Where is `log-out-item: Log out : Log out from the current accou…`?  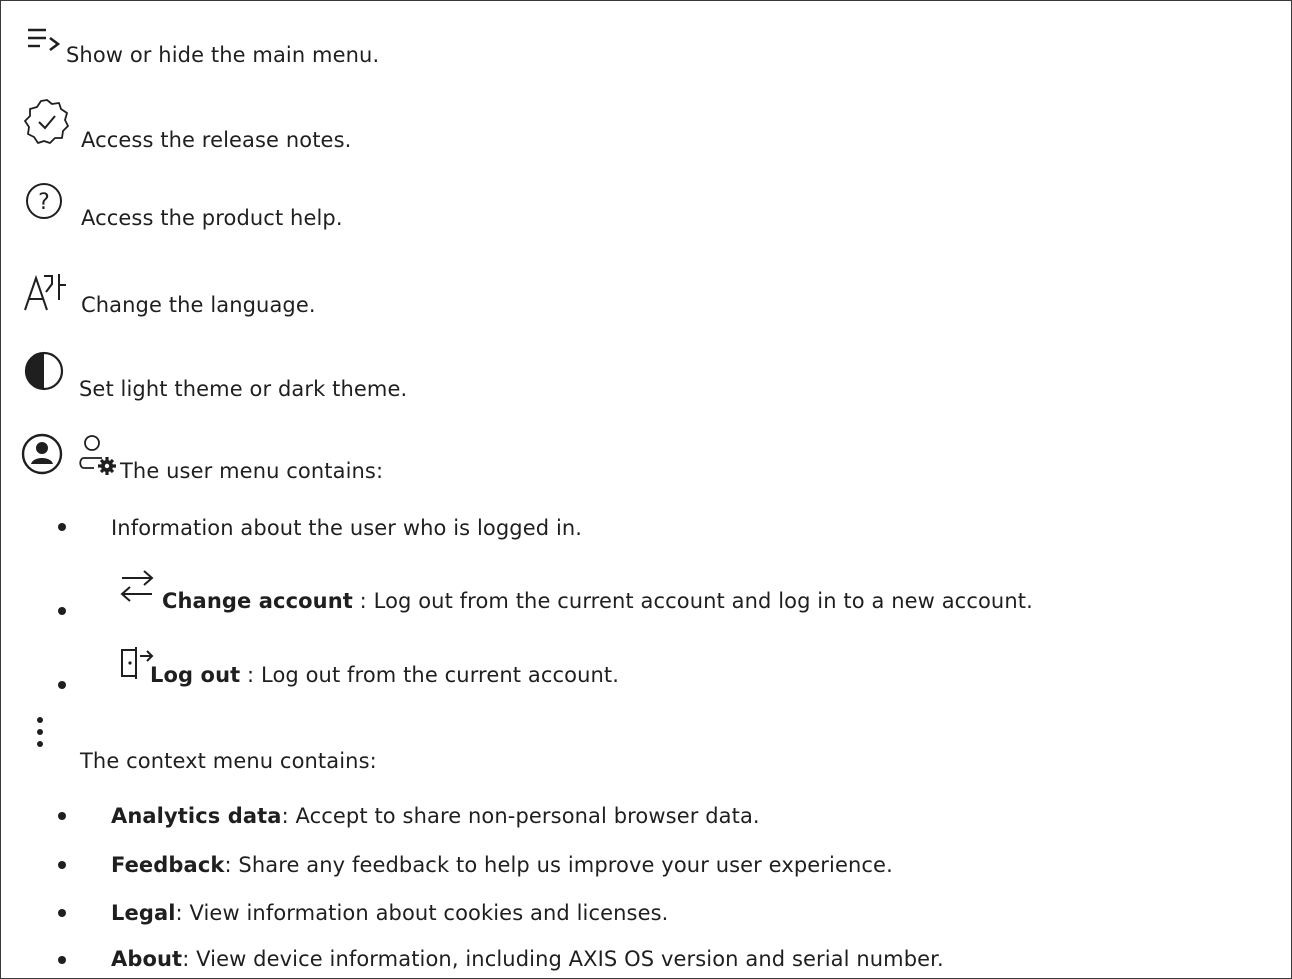
log-out-item: Log out : Log out from the current accou… is located at coordinates (368, 666).